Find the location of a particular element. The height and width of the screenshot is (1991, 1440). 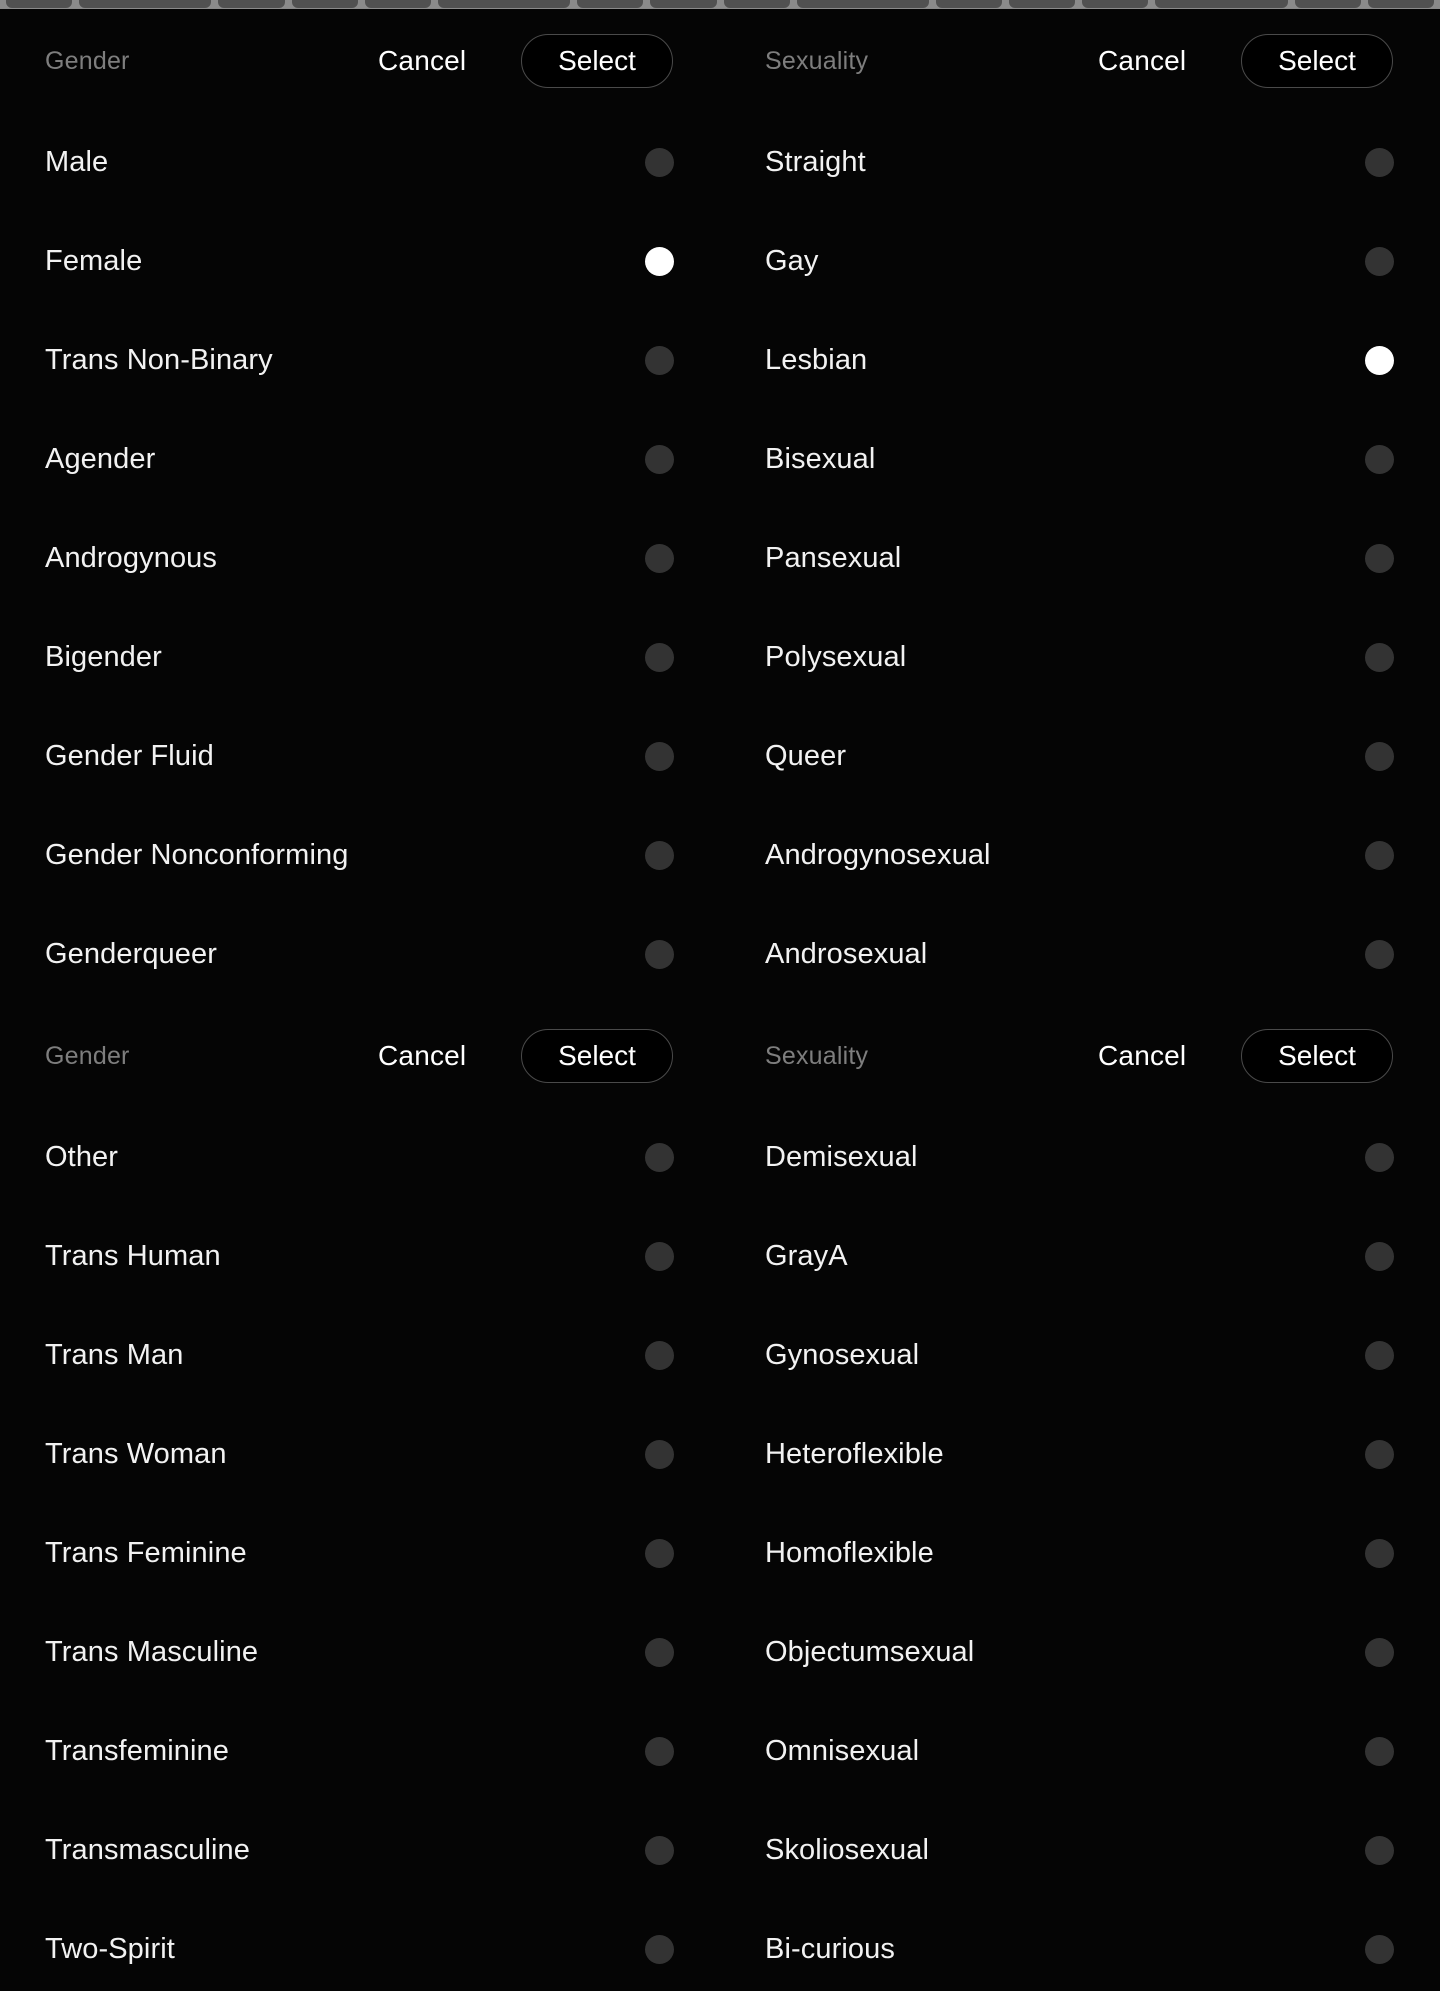

sexuality-option-label: Omnisexual is located at coordinates (842, 1751).